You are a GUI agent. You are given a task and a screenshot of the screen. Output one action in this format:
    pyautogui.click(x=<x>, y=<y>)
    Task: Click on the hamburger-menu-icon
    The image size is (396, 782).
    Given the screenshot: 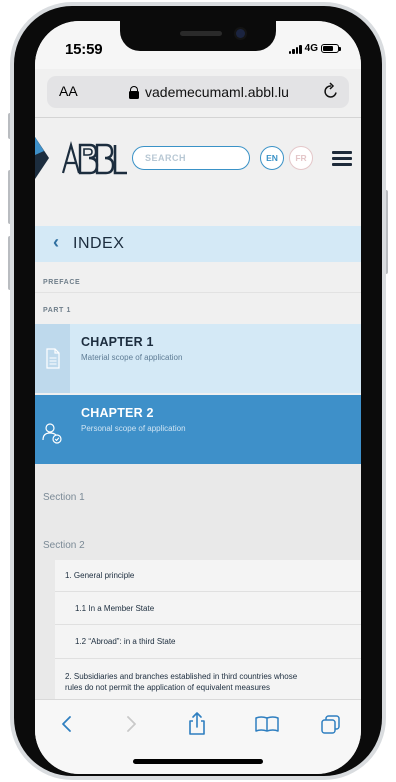 What is the action you would take?
    pyautogui.click(x=342, y=158)
    